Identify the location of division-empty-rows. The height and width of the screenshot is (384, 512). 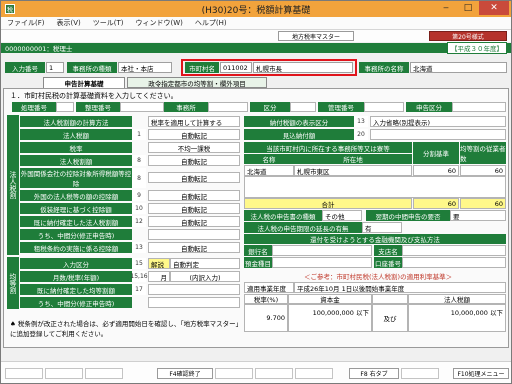
(375, 187).